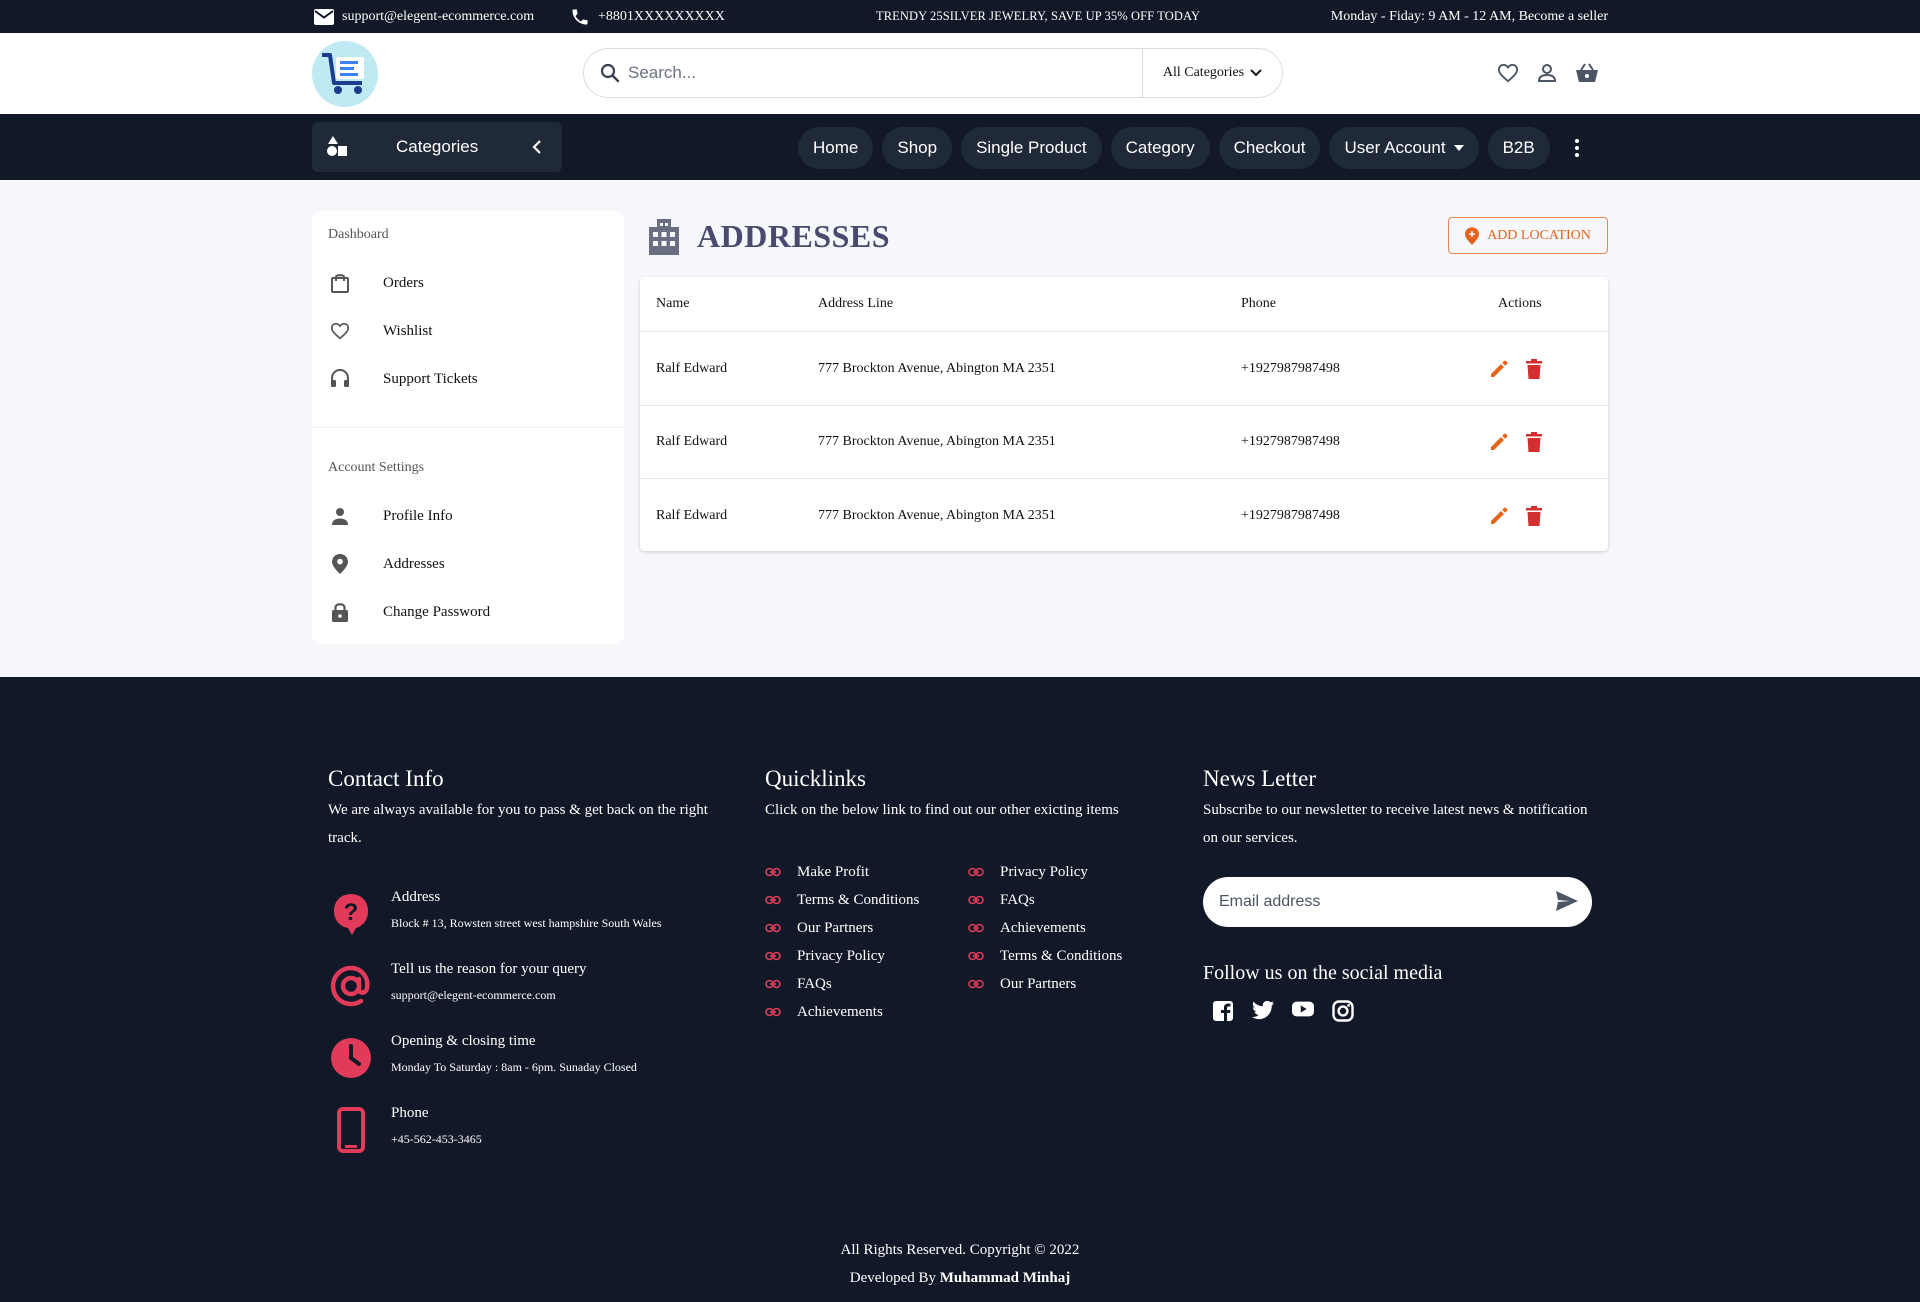 The image size is (1920, 1302). What do you see at coordinates (351, 1130) in the screenshot?
I see `mobile-phone-icon` at bounding box center [351, 1130].